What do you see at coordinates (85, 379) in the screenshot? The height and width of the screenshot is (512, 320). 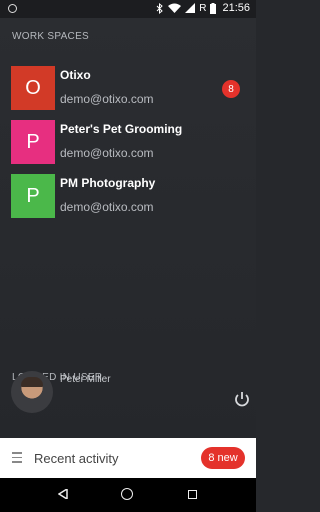 I see `user-name: Peter Miller` at bounding box center [85, 379].